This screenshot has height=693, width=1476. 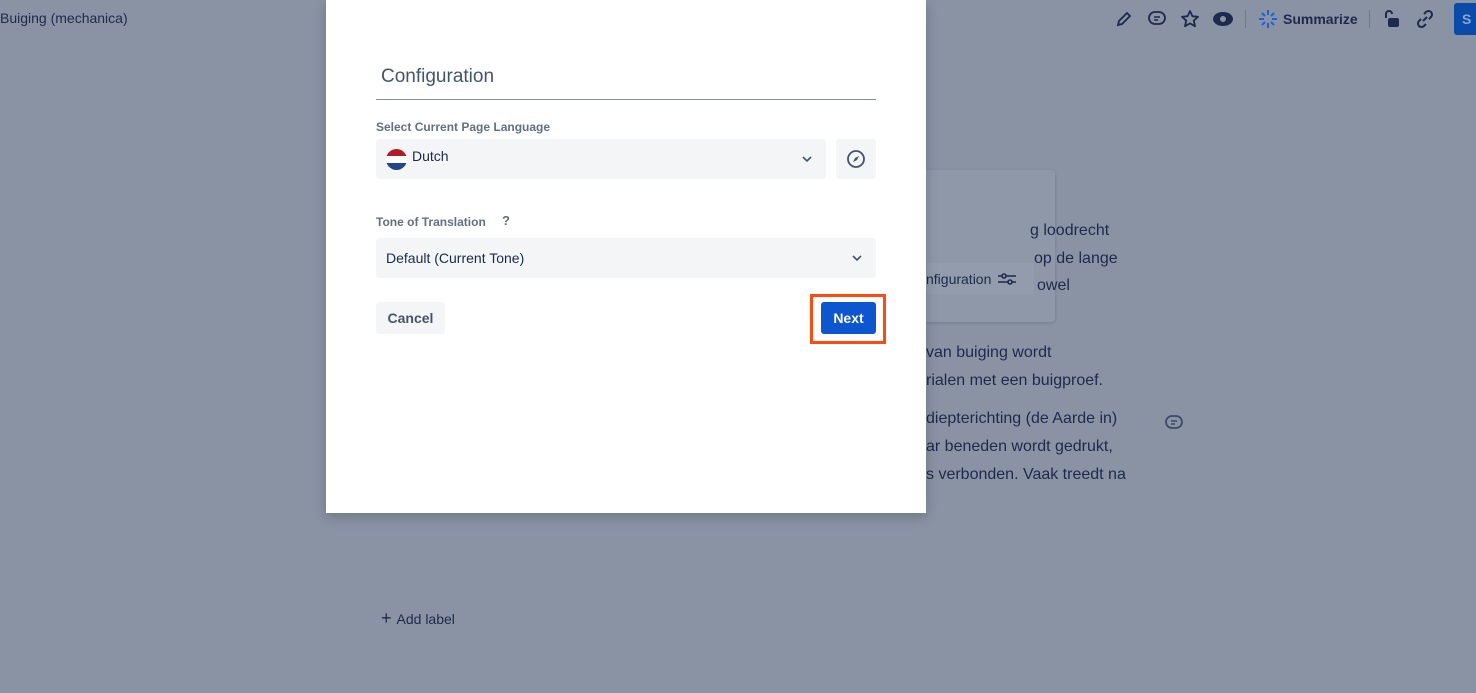 I want to click on title-underline, so click(x=626, y=99).